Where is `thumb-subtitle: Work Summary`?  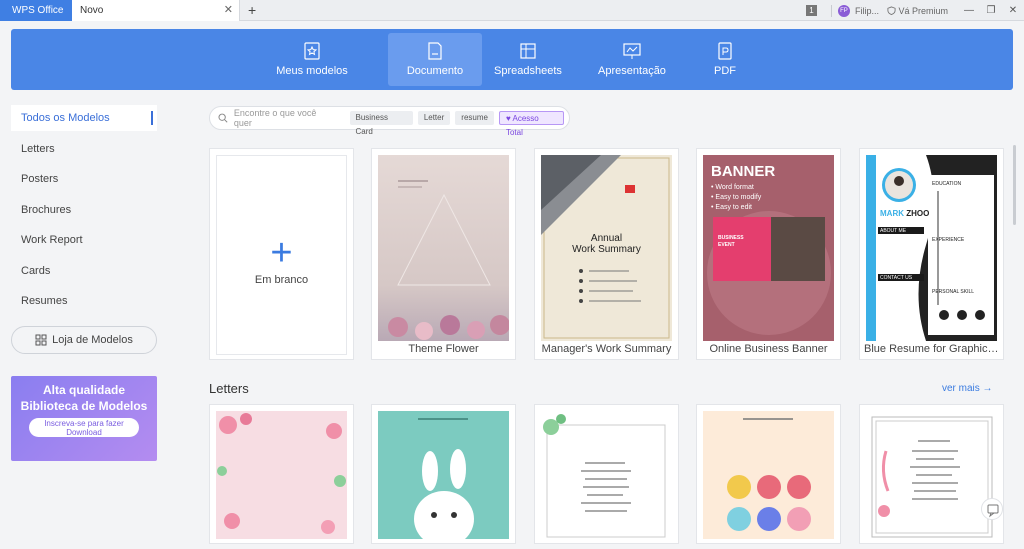
thumb-subtitle: Work Summary is located at coordinates (606, 249).